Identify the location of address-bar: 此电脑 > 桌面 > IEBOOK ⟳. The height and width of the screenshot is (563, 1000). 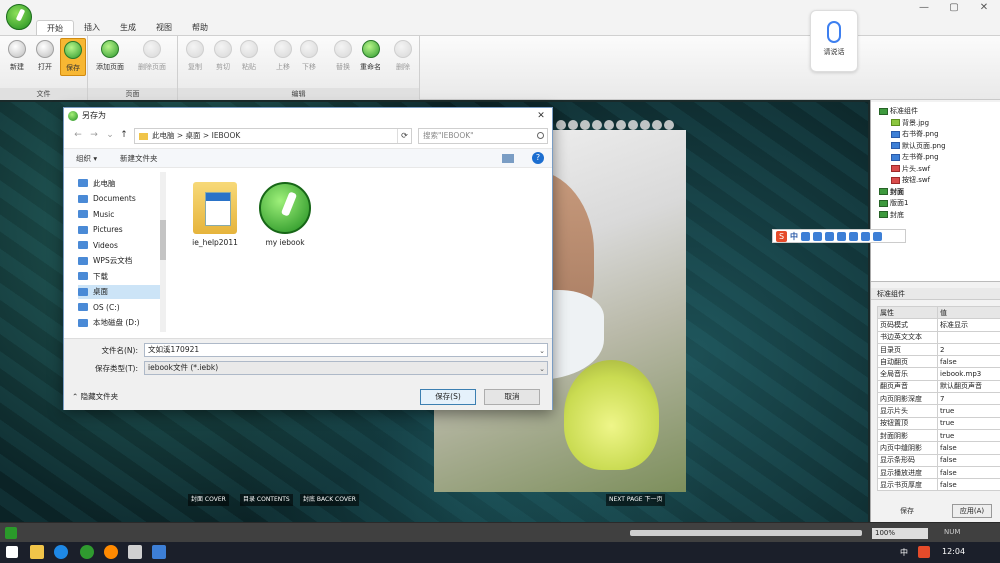
(273, 136).